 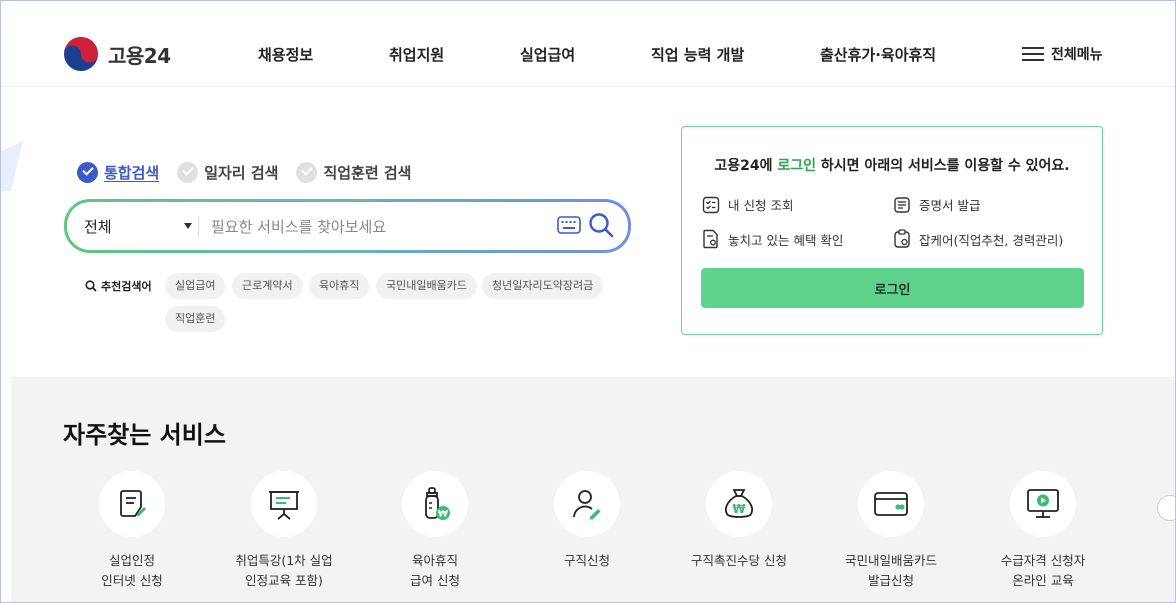 What do you see at coordinates (381, 227) in the screenshot?
I see `search-input` at bounding box center [381, 227].